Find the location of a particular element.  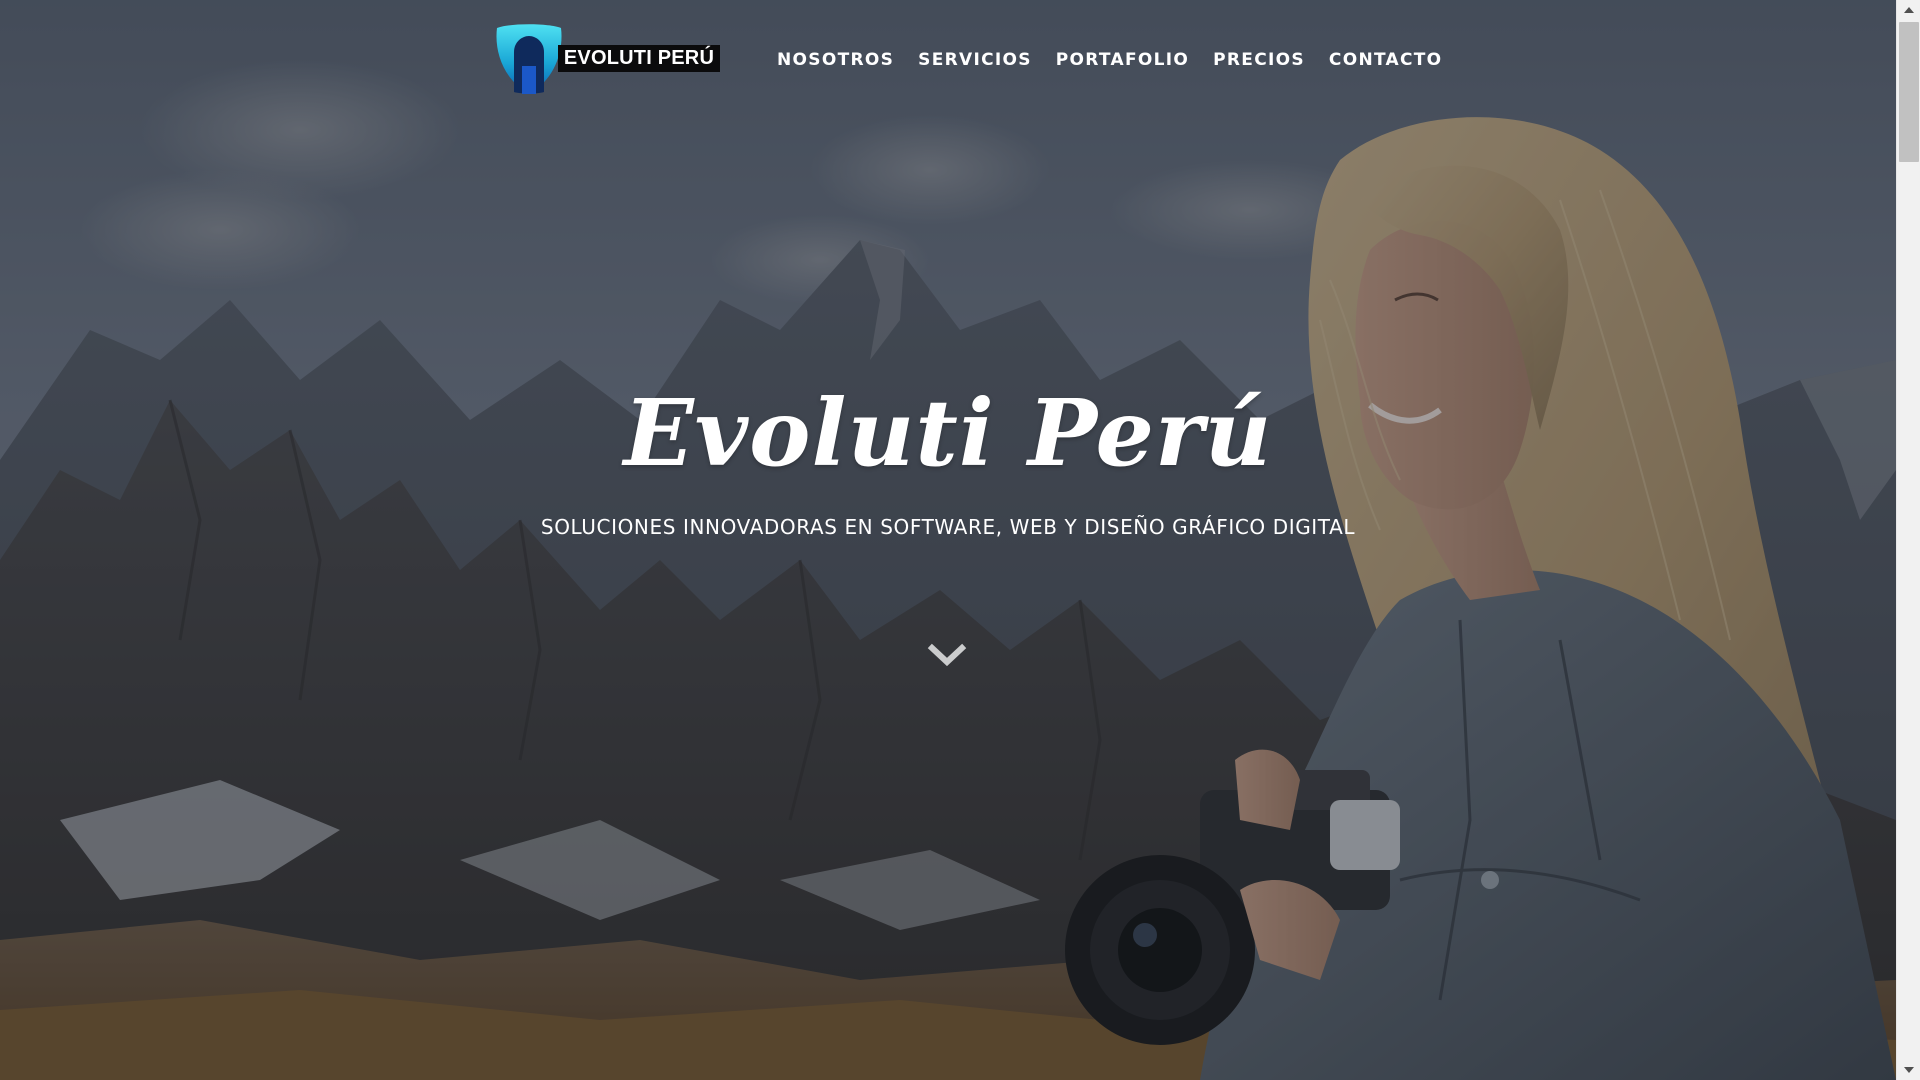

shield-helmet-logo-icon is located at coordinates (529, 59).